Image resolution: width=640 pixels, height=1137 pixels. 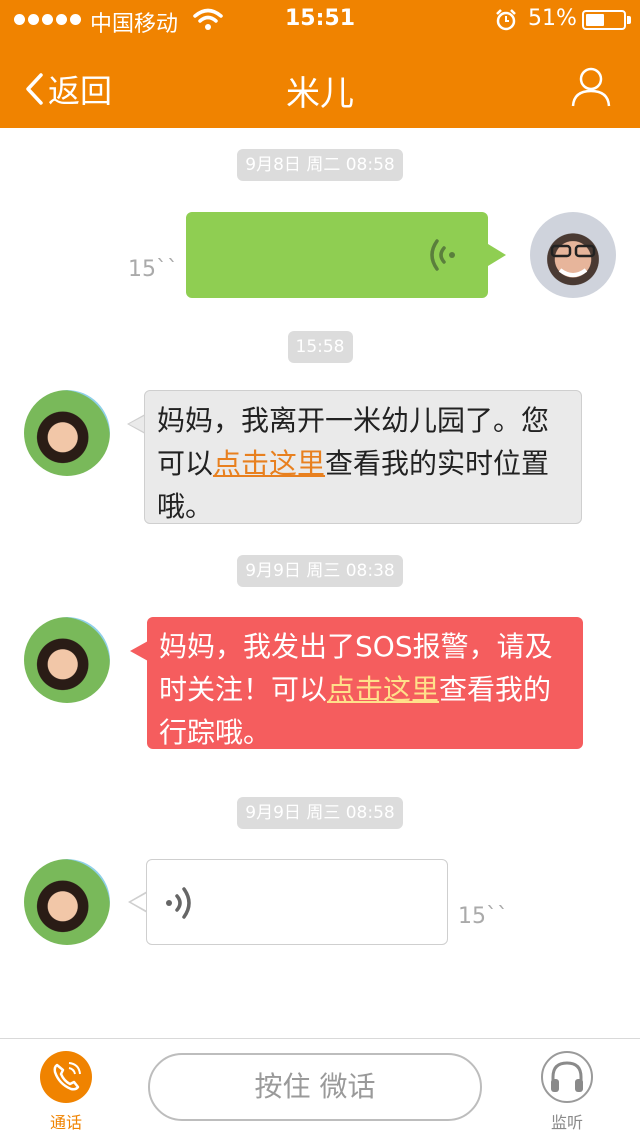 What do you see at coordinates (320, 347) in the screenshot?
I see `message-timestamp: 15:58` at bounding box center [320, 347].